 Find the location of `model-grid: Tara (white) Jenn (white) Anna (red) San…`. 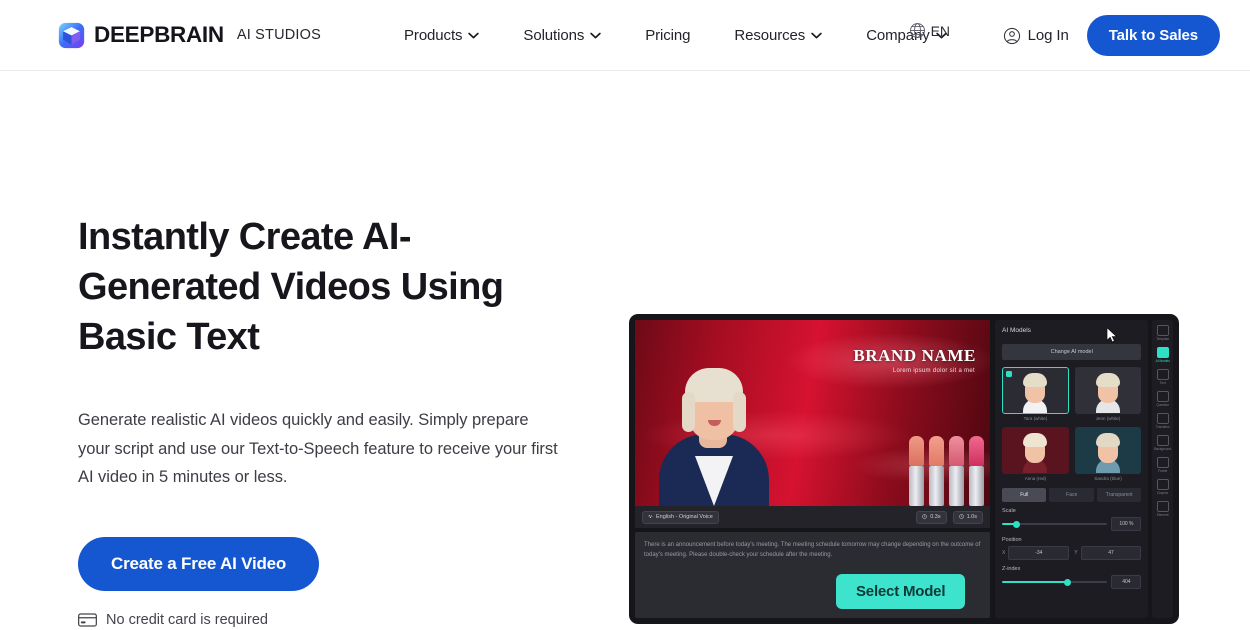

model-grid: Tara (white) Jenn (white) Anna (red) San… is located at coordinates (1072, 424).